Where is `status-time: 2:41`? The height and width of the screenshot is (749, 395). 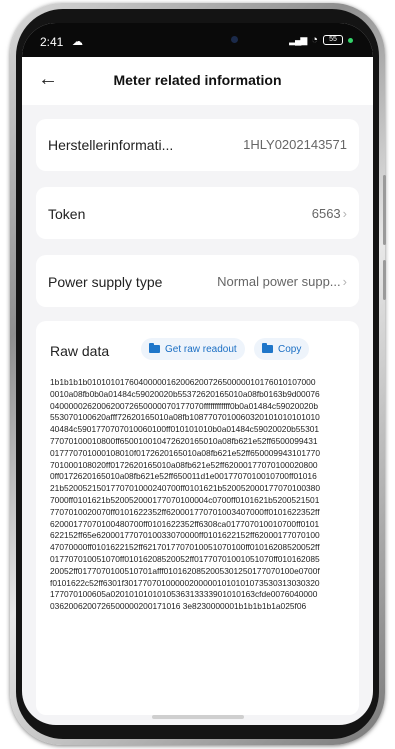 status-time: 2:41 is located at coordinates (52, 42).